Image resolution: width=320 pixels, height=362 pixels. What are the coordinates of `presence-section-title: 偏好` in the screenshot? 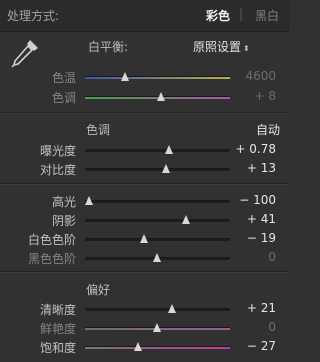 It's located at (98, 290).